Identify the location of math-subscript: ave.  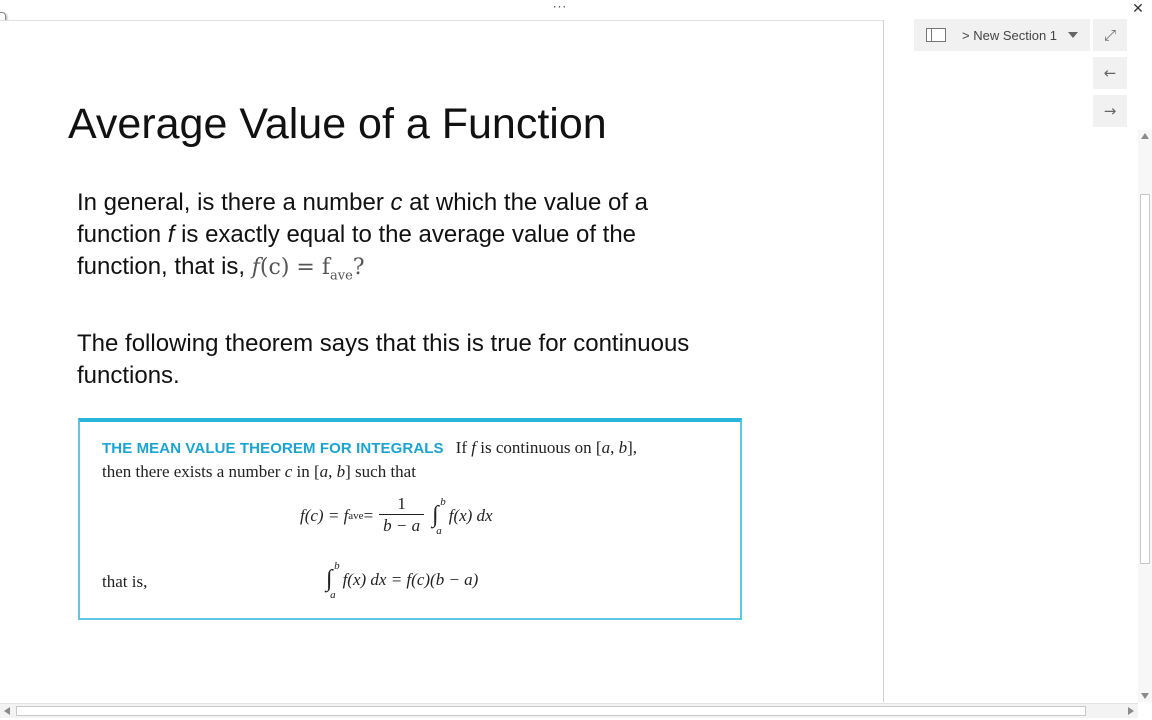
(341, 276).